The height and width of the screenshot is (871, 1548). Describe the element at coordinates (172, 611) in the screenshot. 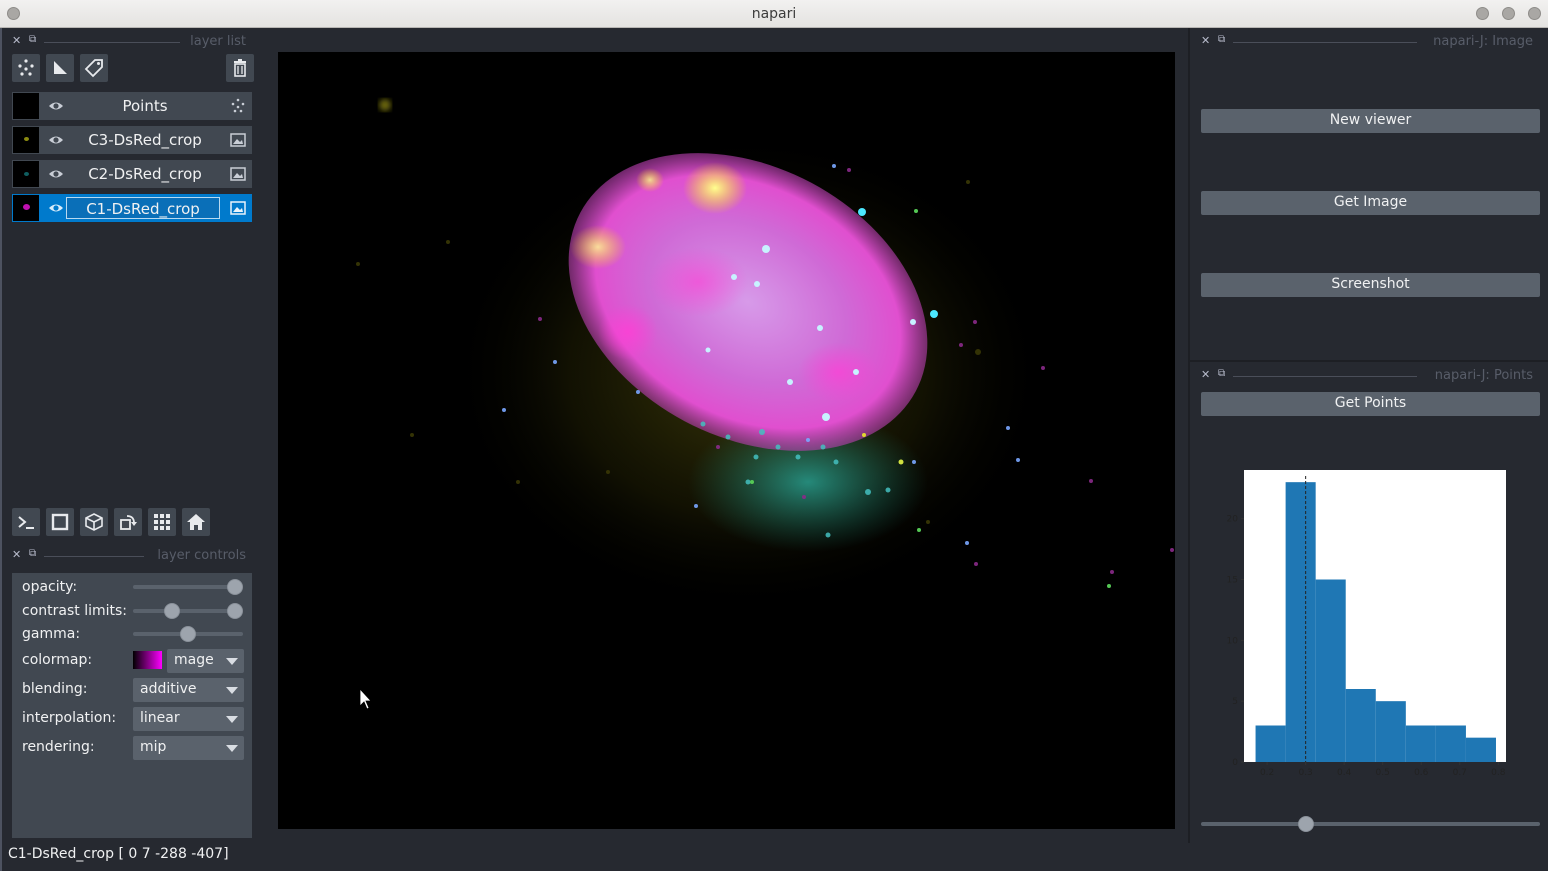

I see `contrast-low-handle` at that location.